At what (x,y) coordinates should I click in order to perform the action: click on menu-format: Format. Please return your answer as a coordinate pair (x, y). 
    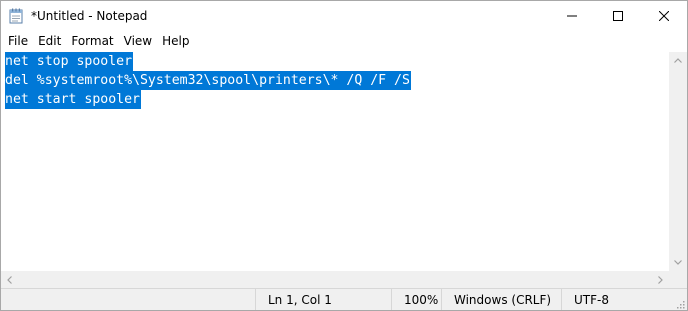
    Looking at the image, I should click on (92, 41).